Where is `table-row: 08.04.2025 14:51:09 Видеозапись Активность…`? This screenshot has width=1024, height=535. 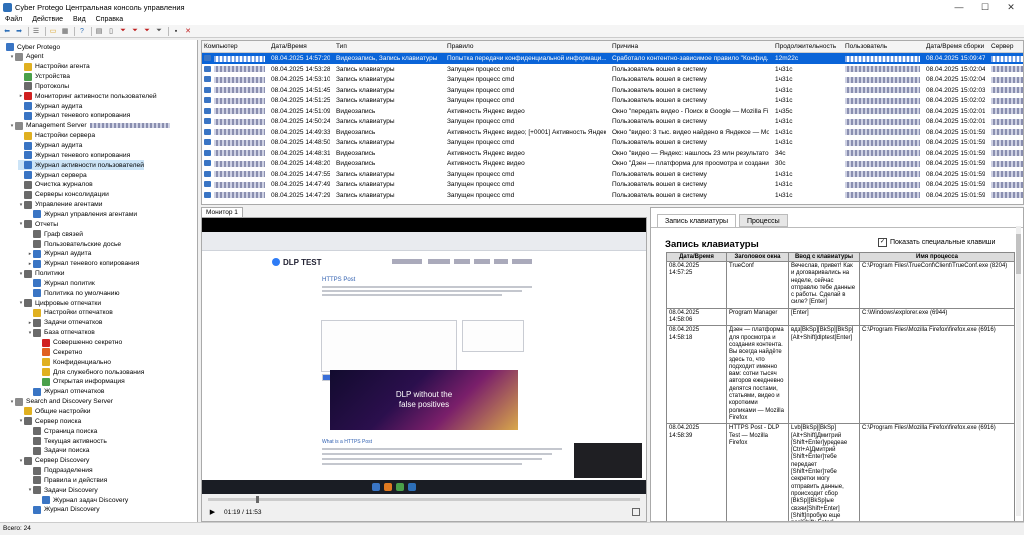
table-row: 08.04.2025 14:51:09 Видеозапись Активность… is located at coordinates (612, 111).